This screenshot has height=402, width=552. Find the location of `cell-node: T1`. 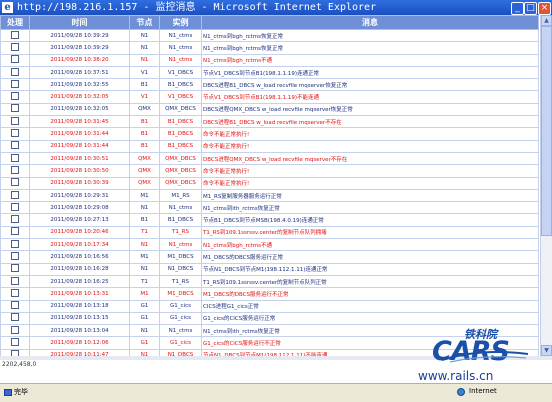

cell-node: T1 is located at coordinates (144, 232).